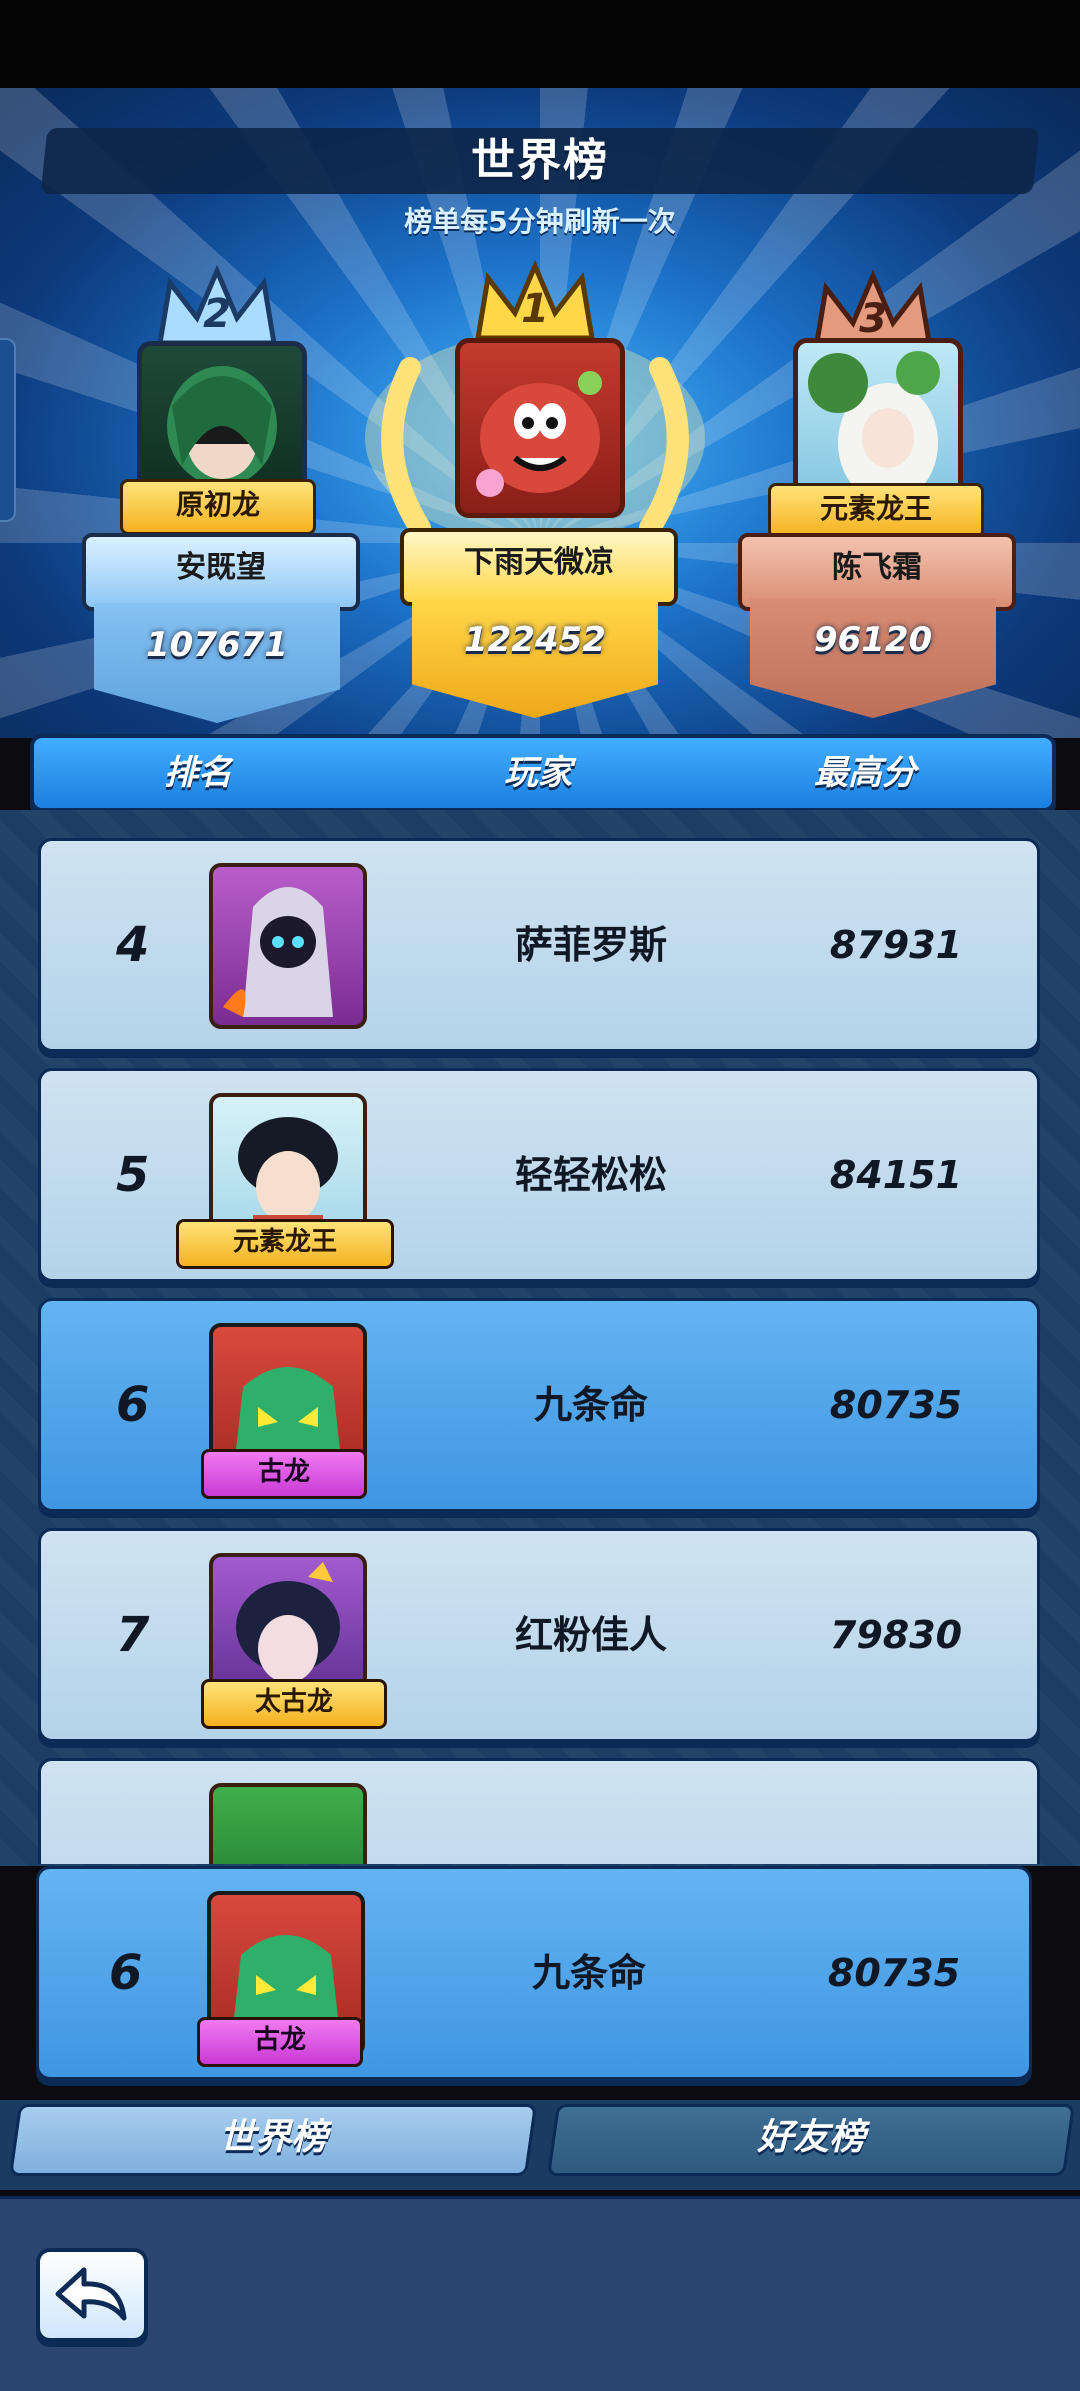  What do you see at coordinates (873, 640) in the screenshot?
I see `player-score: 96120` at bounding box center [873, 640].